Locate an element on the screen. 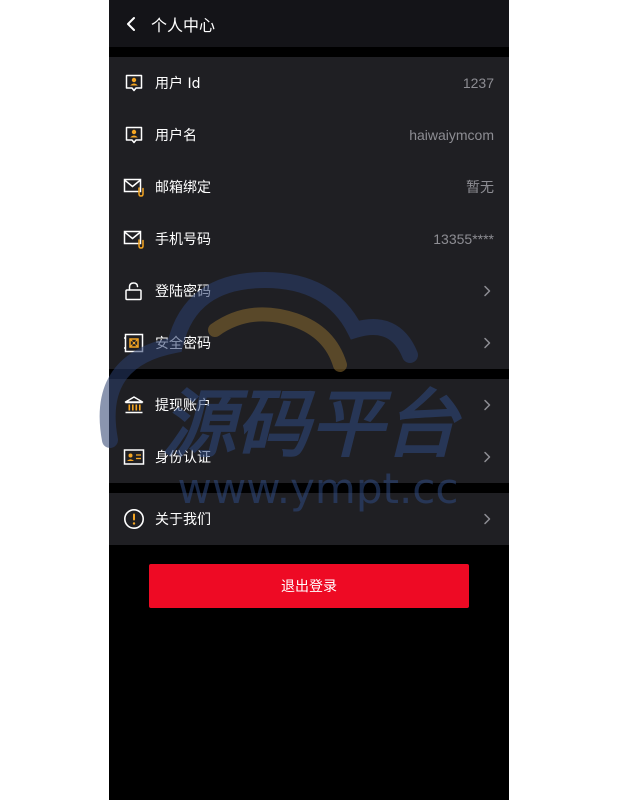  chevron-left-icon is located at coordinates (131, 23).